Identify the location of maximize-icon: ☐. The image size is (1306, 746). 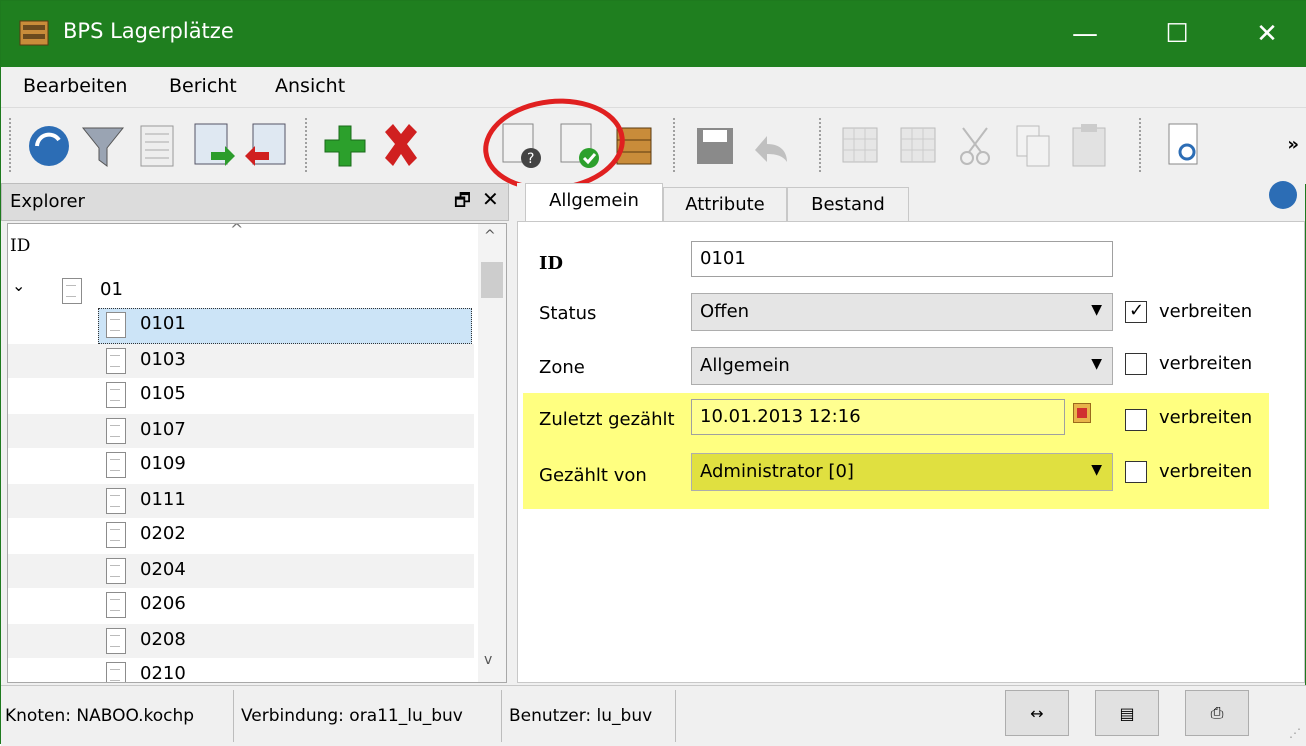
(1177, 34).